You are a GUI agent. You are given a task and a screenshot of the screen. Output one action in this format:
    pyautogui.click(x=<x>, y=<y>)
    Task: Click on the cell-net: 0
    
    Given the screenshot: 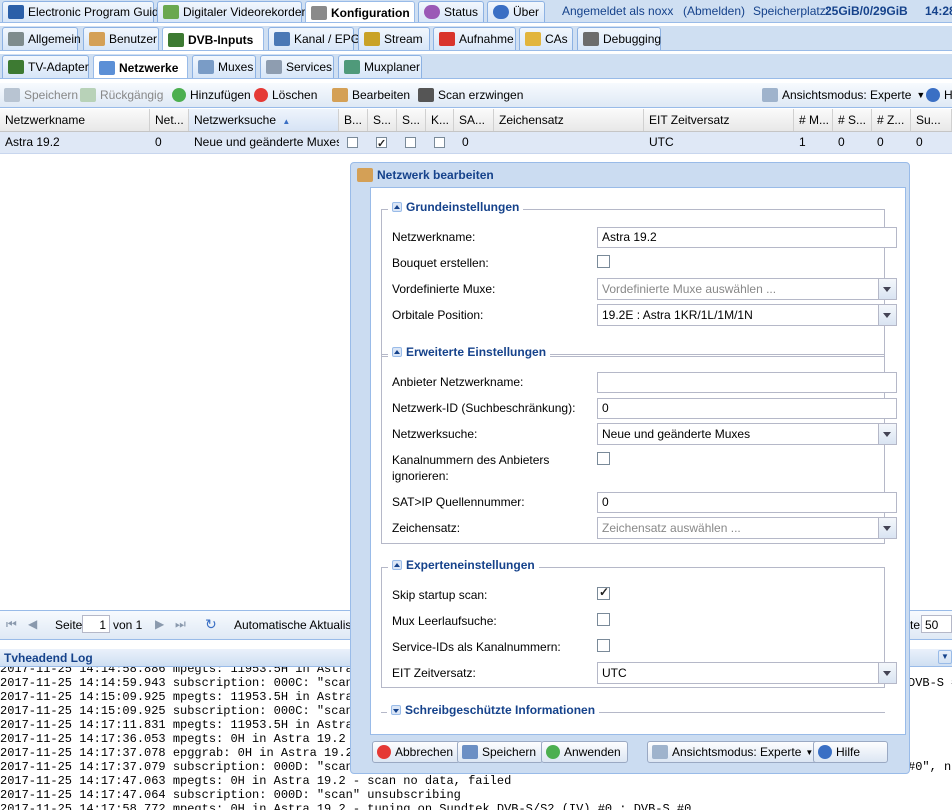 What is the action you would take?
    pyautogui.click(x=158, y=142)
    